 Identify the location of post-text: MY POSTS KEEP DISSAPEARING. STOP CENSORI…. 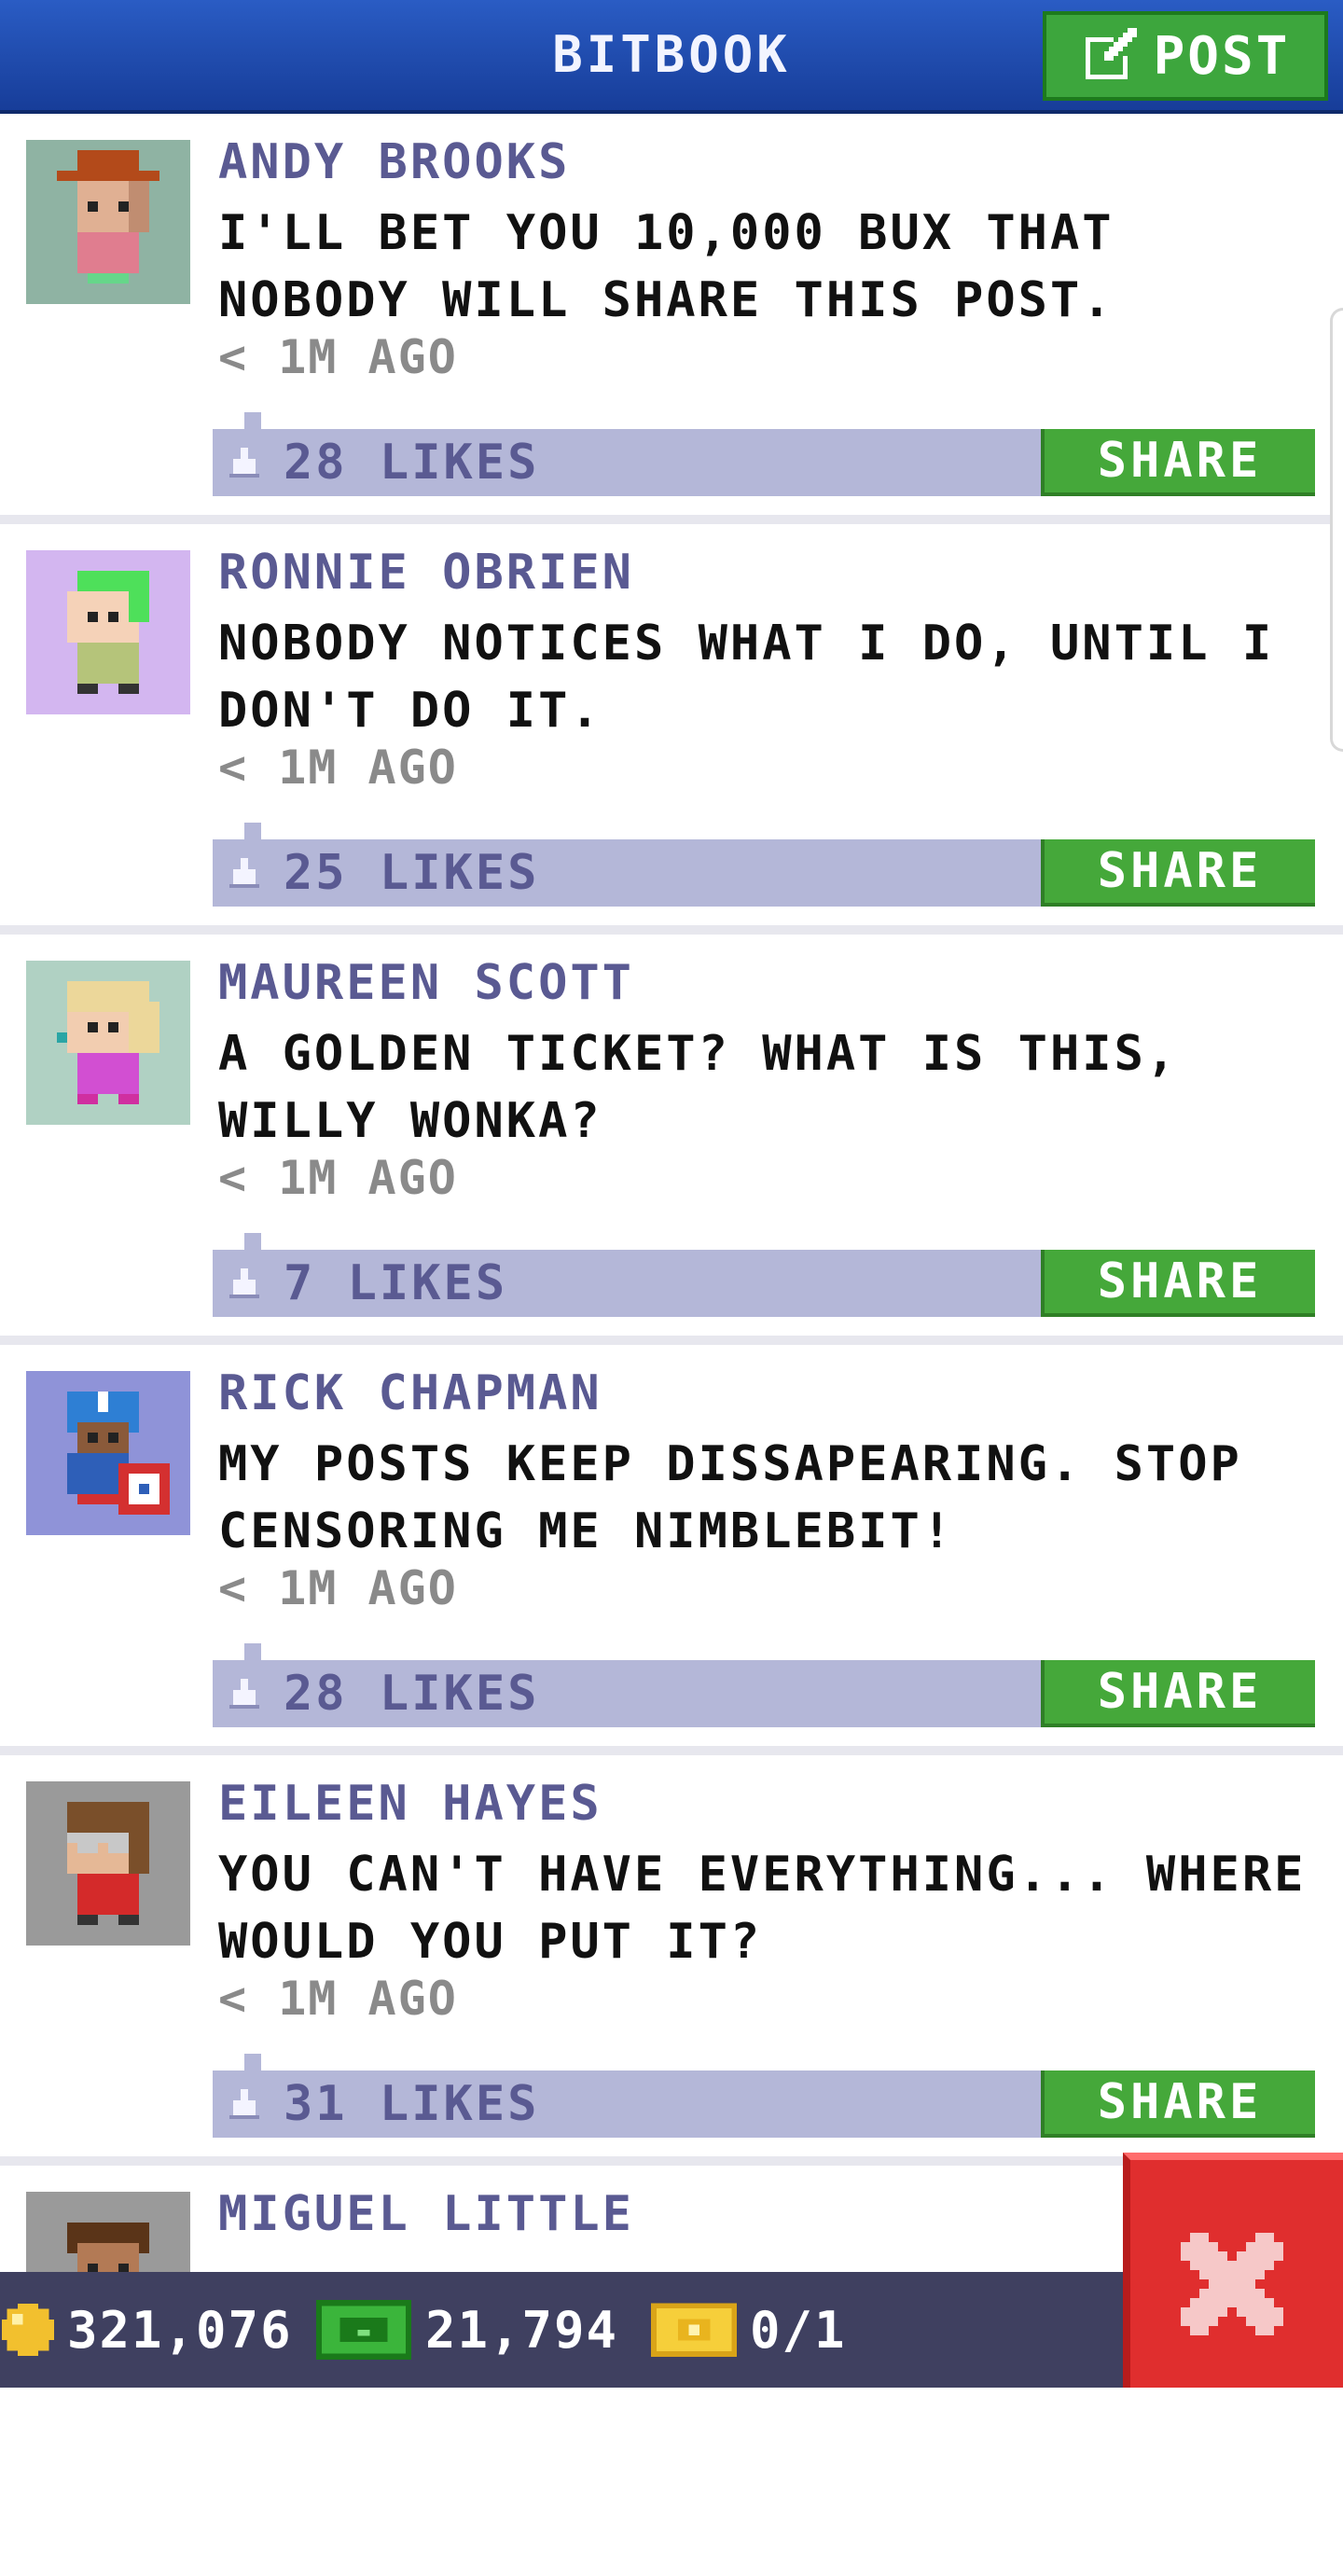
(730, 1497).